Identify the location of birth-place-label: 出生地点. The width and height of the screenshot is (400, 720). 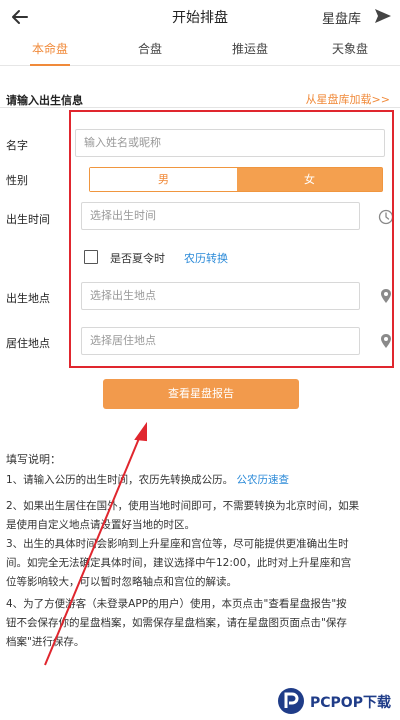
(28, 298).